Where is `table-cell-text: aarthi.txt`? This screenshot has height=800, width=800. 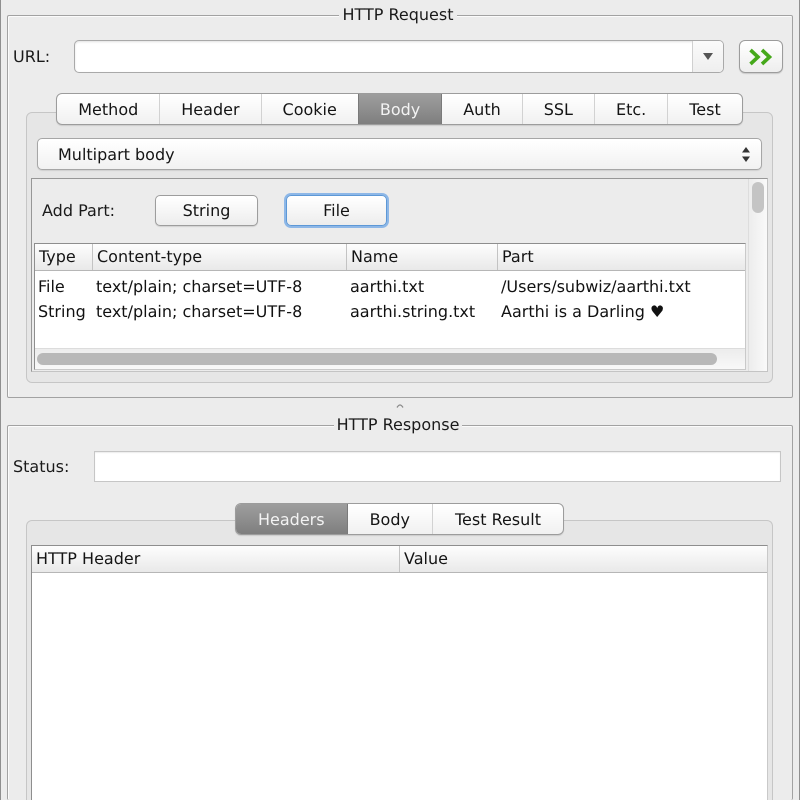
table-cell-text: aarthi.txt is located at coordinates (387, 287).